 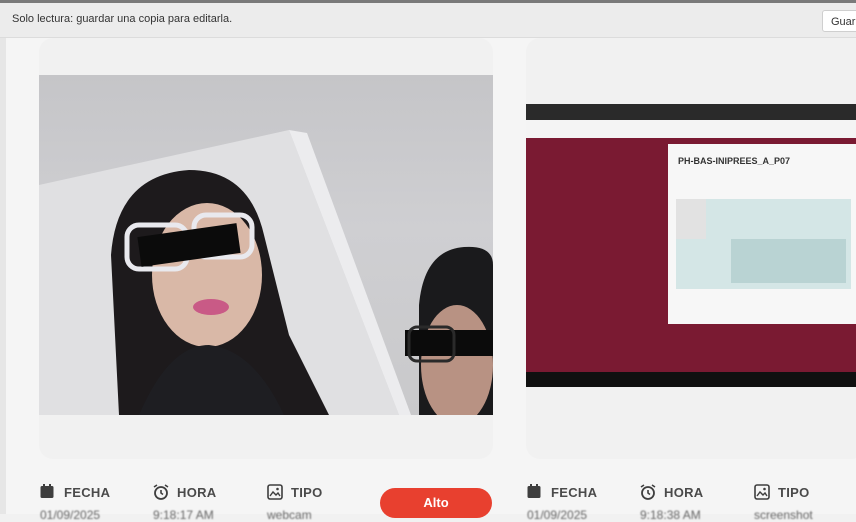 What do you see at coordinates (3, 276) in the screenshot?
I see `left-edge` at bounding box center [3, 276].